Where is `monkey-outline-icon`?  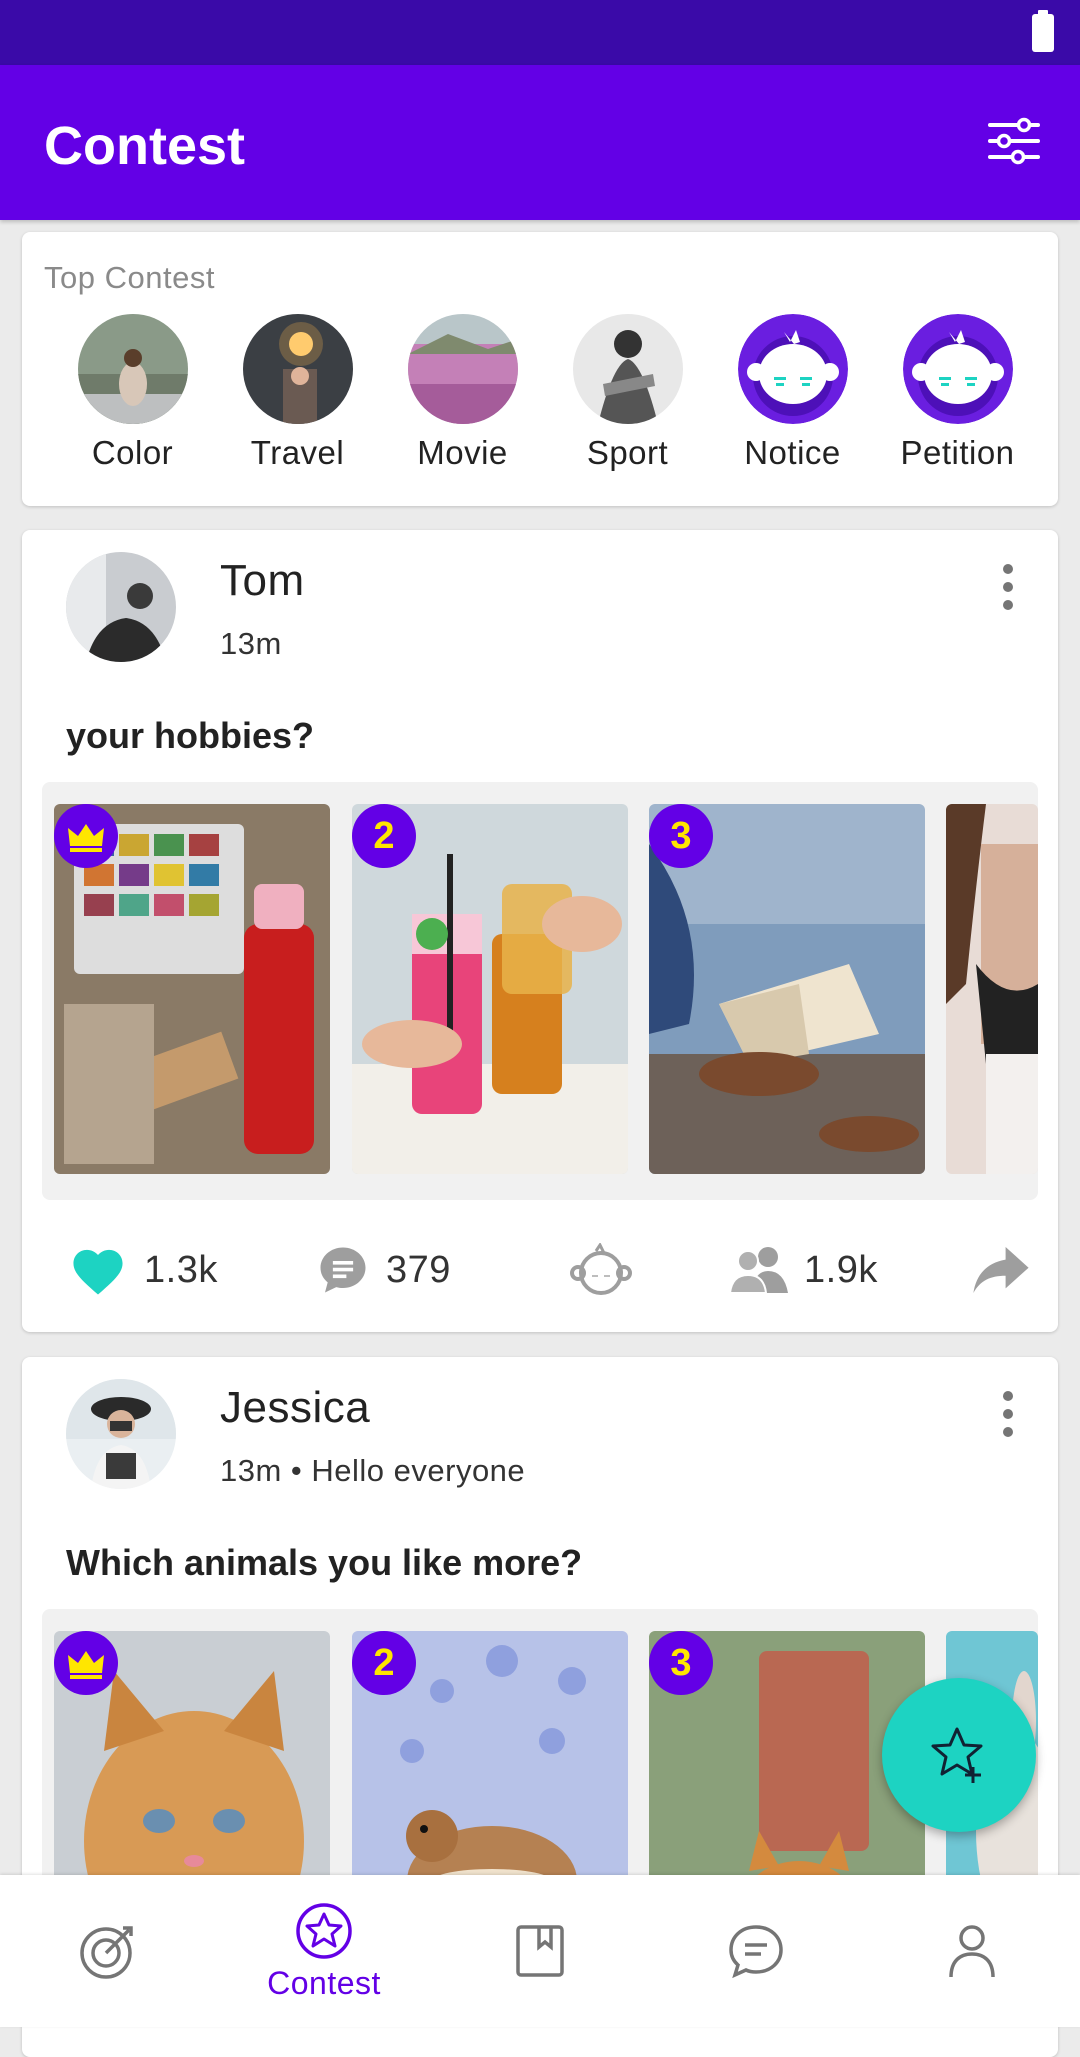 monkey-outline-icon is located at coordinates (601, 1269).